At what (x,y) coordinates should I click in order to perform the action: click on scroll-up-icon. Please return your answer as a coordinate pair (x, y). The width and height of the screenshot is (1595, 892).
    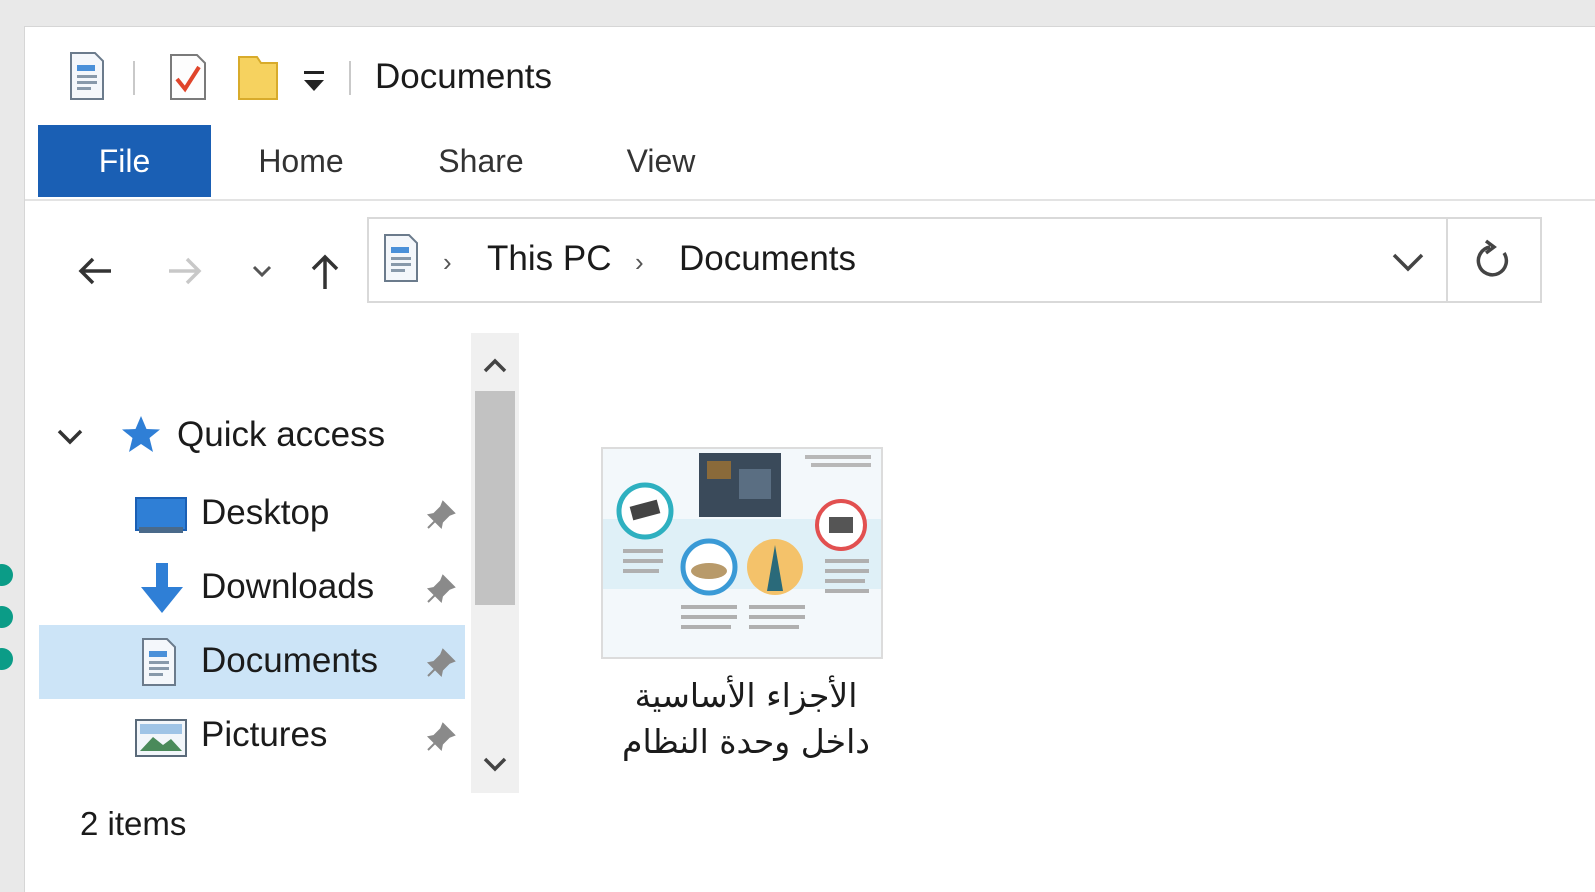
    Looking at the image, I should click on (495, 365).